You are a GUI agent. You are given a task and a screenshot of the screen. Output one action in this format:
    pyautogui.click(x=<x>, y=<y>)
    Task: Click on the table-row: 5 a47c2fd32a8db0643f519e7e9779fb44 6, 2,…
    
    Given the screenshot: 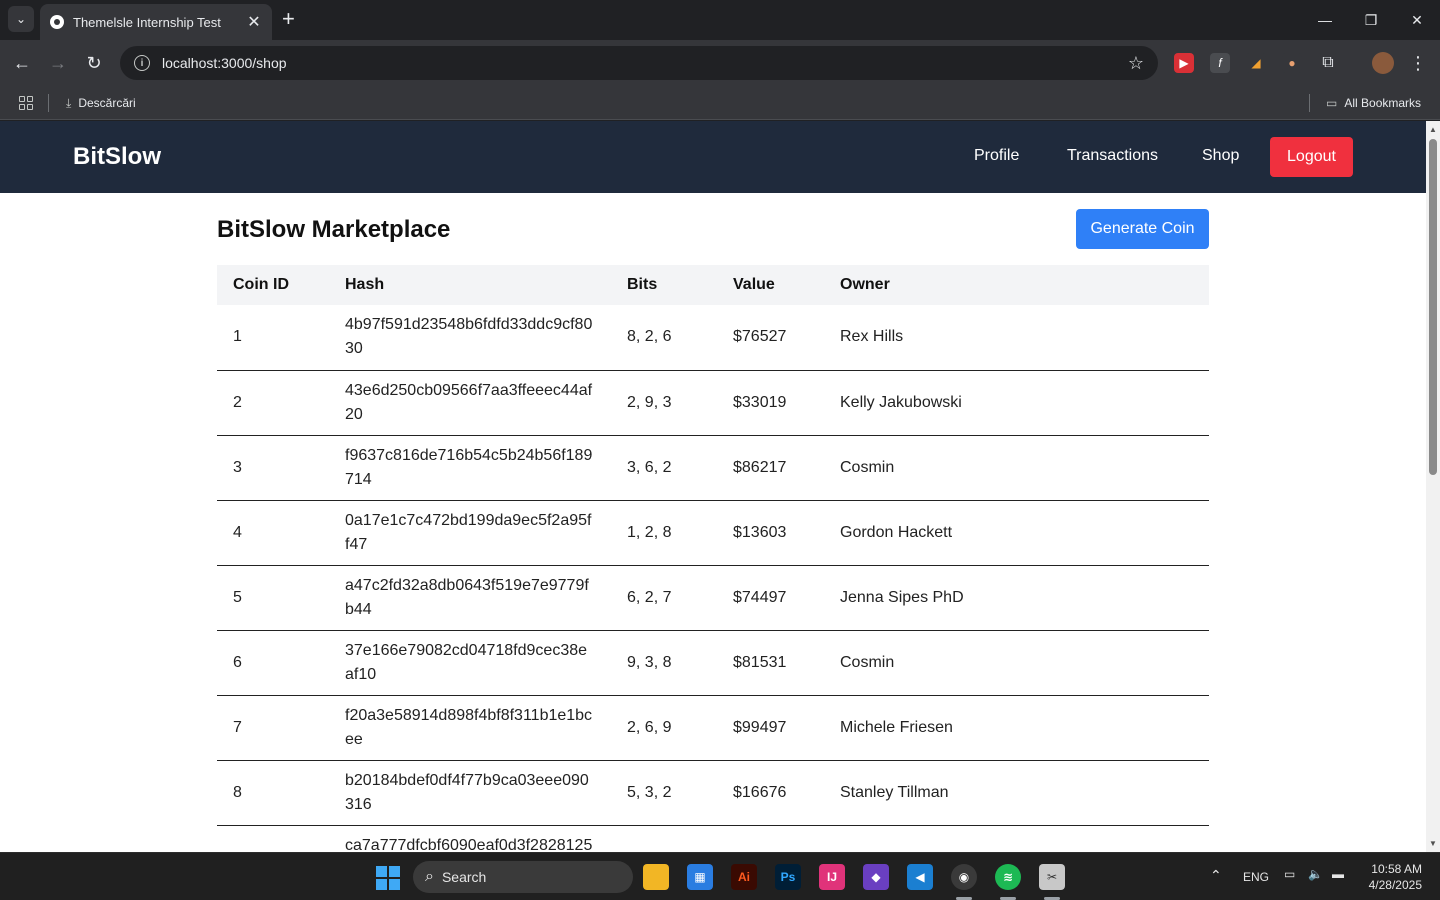 What is the action you would take?
    pyautogui.click(x=713, y=597)
    